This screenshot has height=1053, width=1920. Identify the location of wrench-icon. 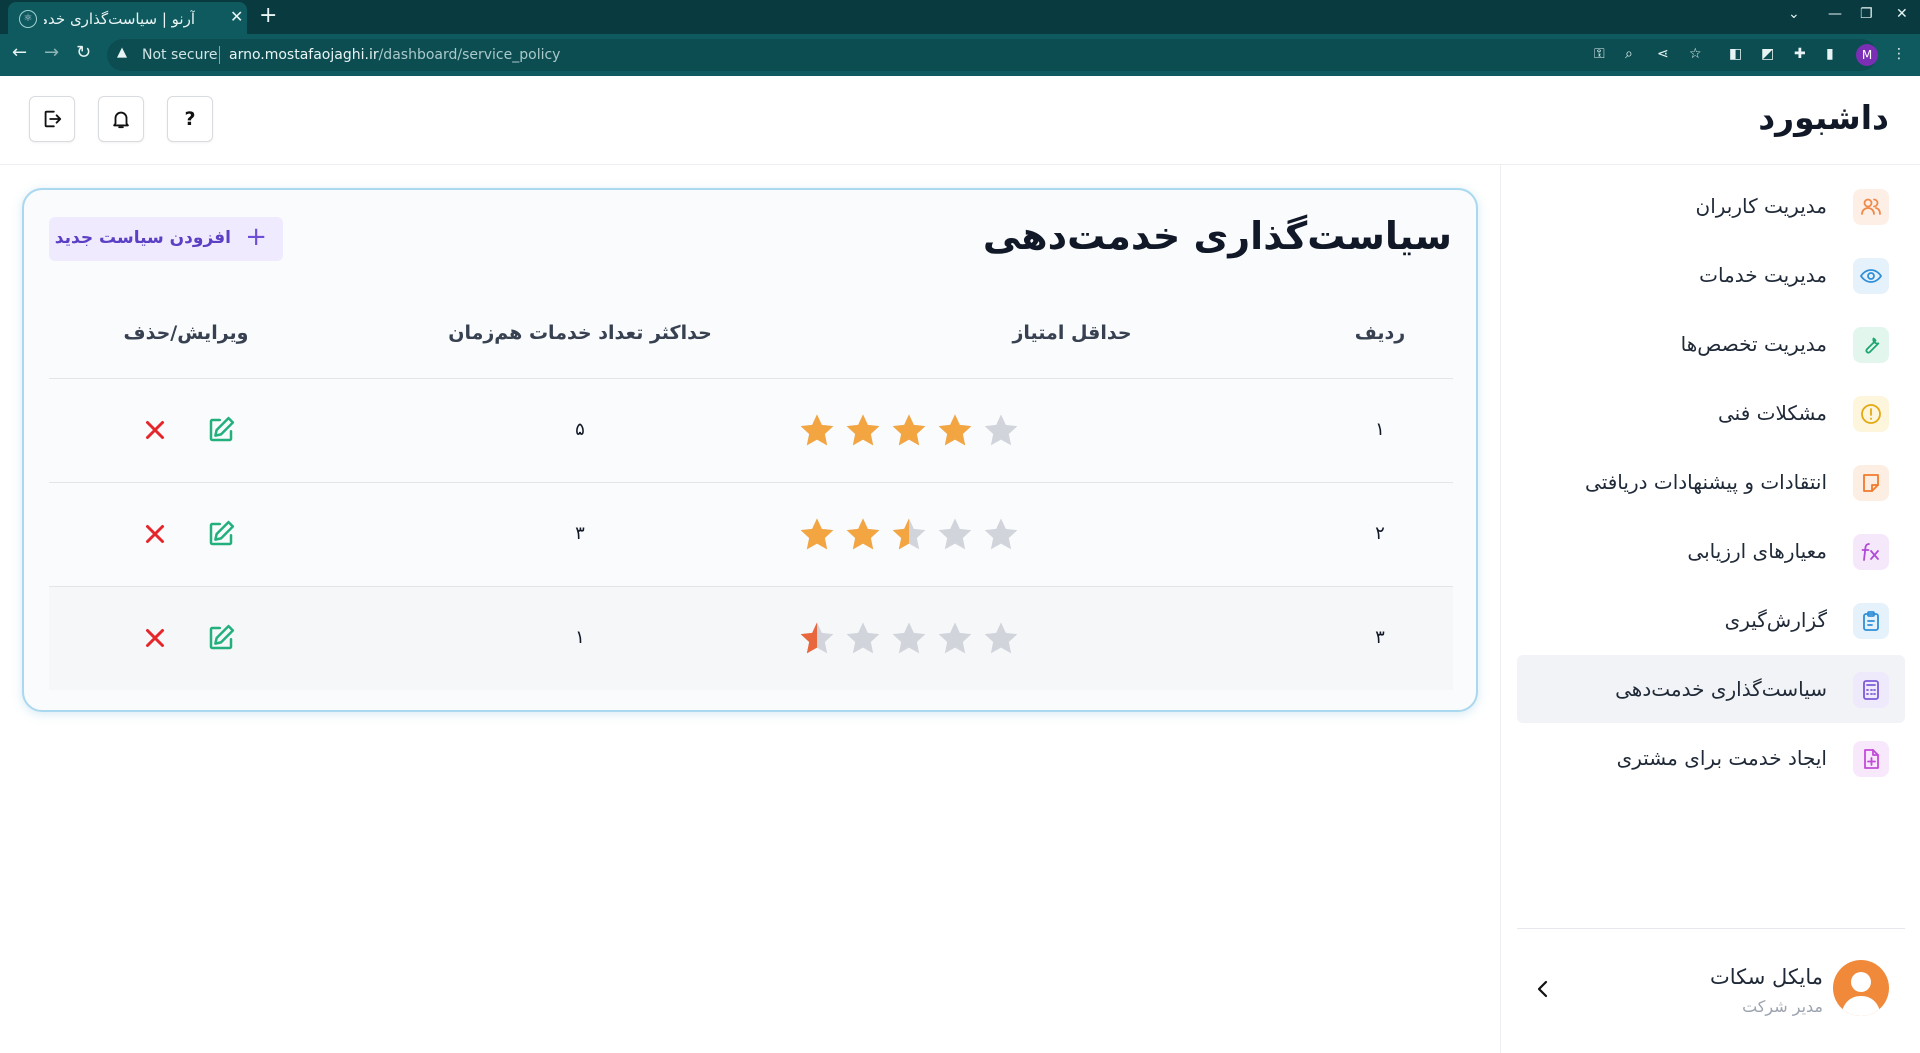
(1871, 345).